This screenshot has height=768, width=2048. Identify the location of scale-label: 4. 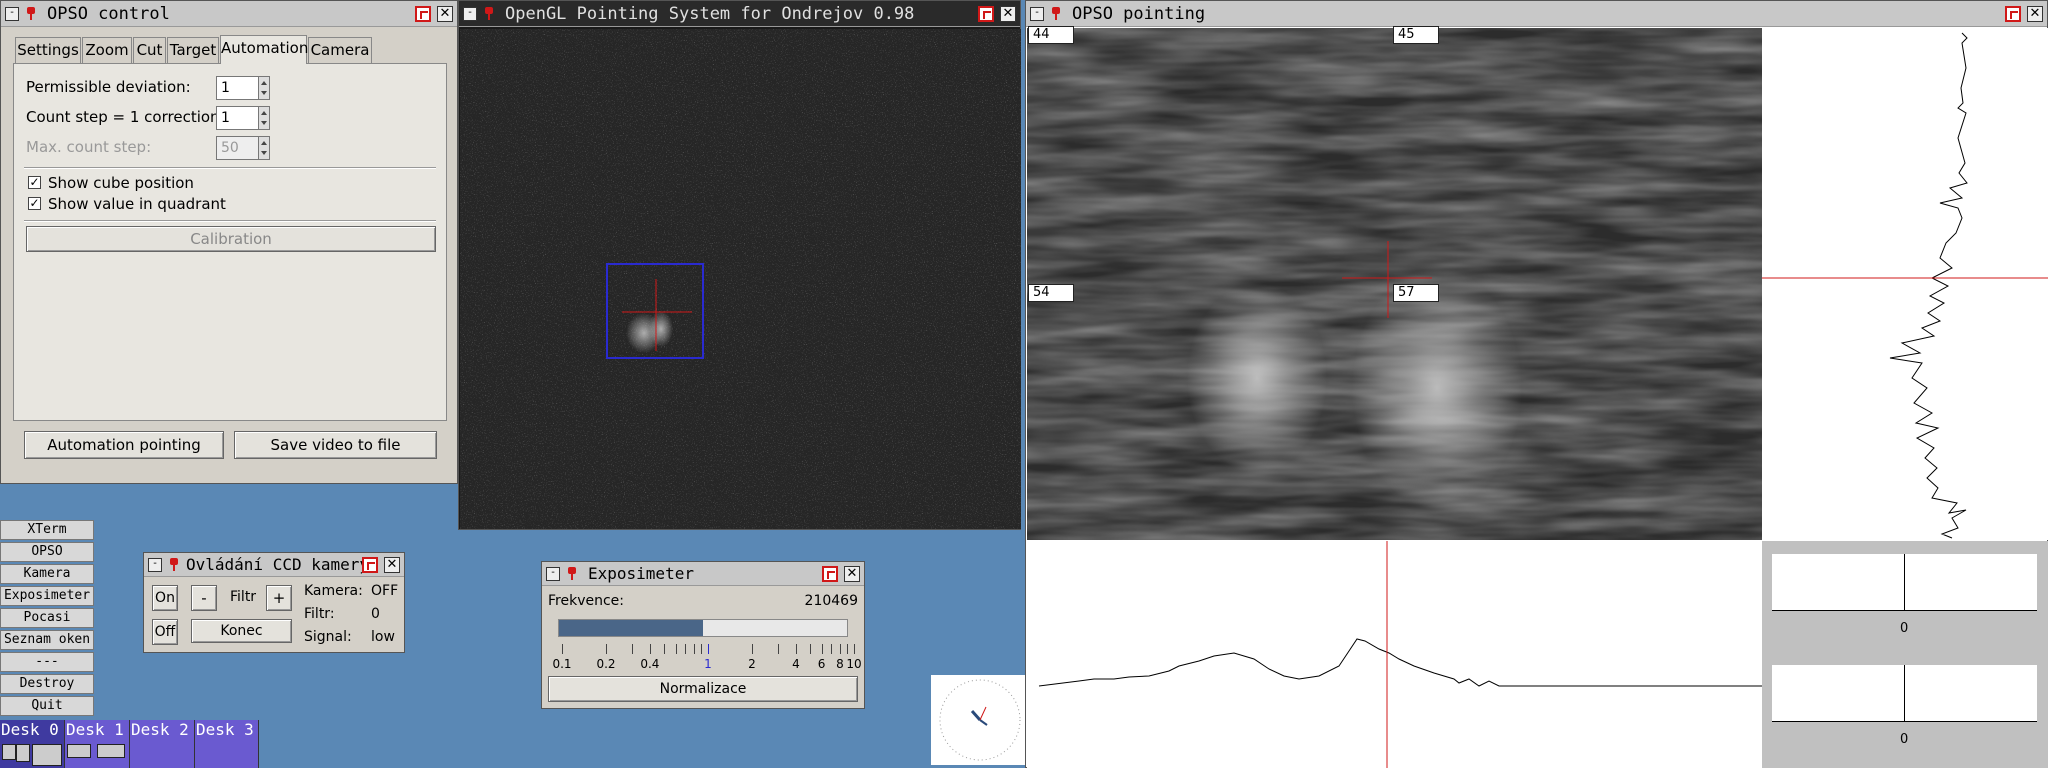
(796, 664).